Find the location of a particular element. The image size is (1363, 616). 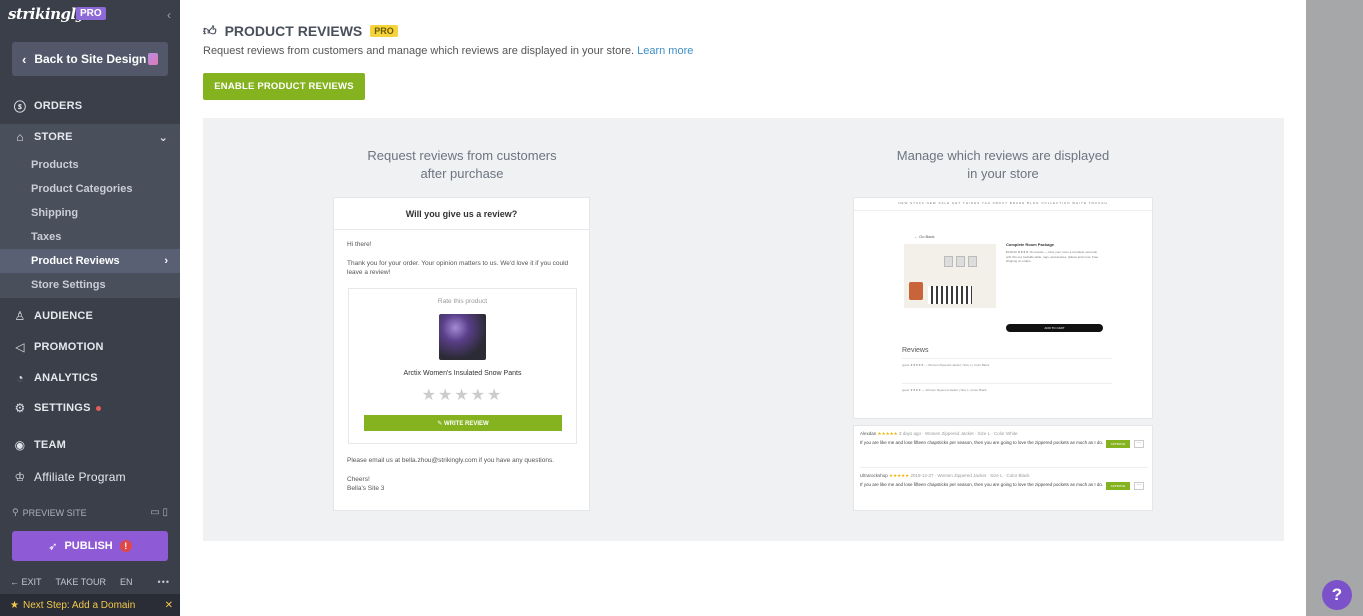

page-title-text: PRODUCT REVIEWS is located at coordinates (293, 31).